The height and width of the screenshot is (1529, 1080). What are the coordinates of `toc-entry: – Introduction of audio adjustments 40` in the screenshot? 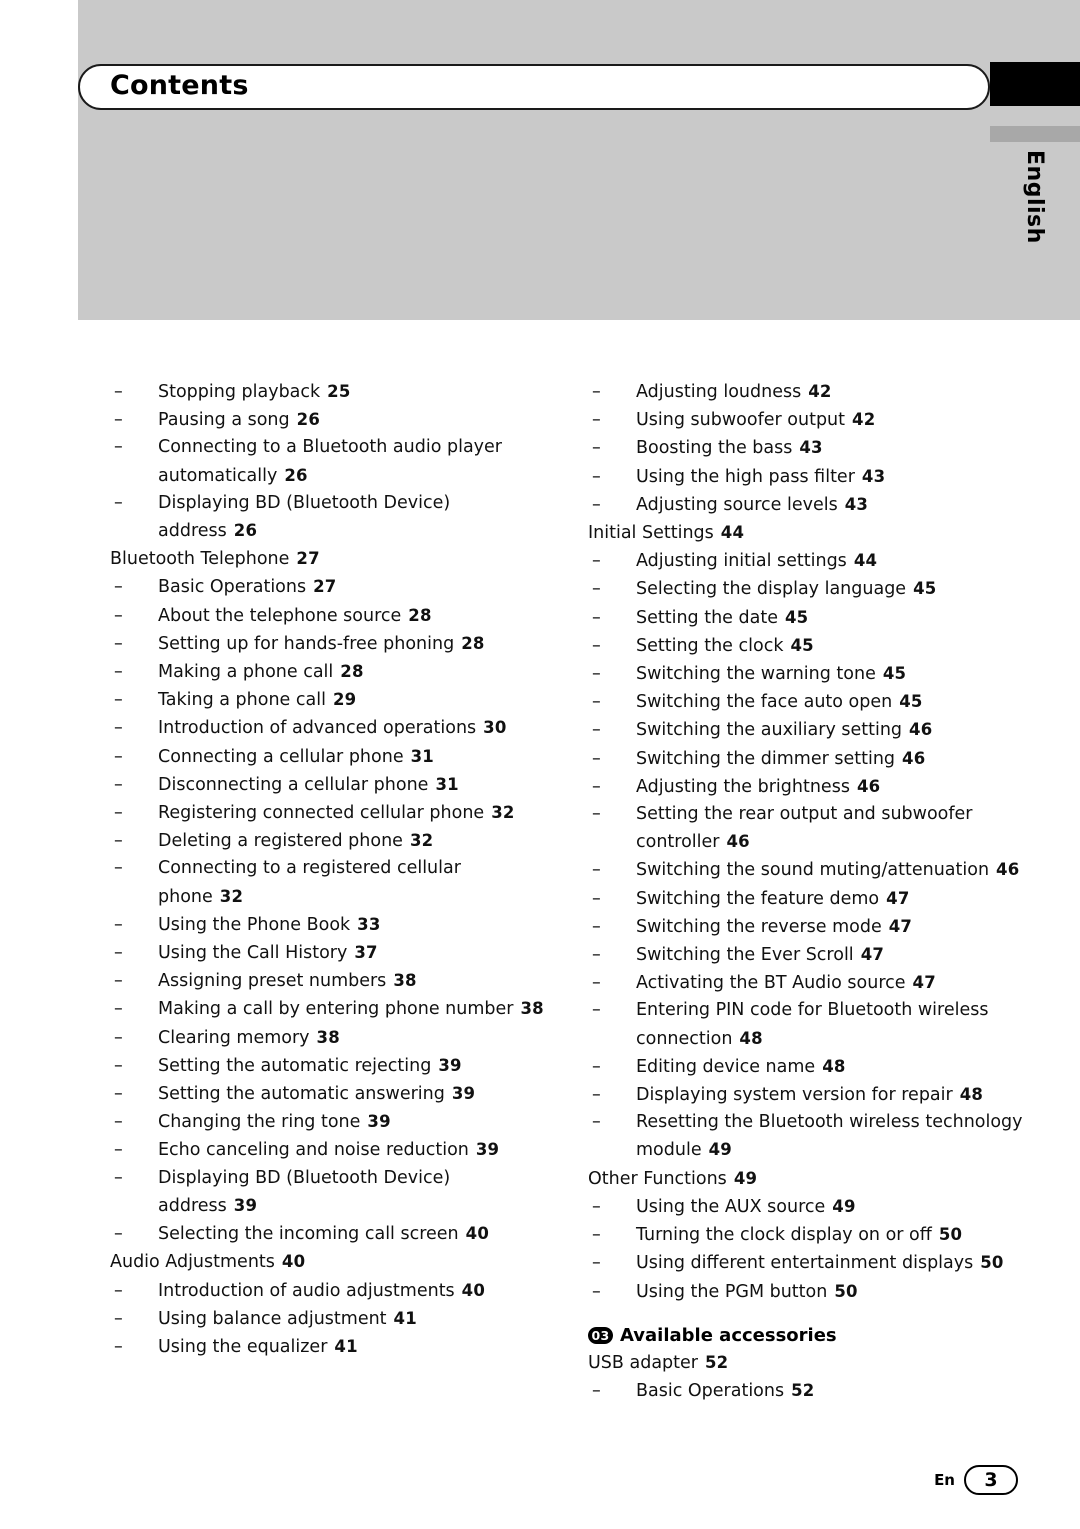 It's located at (330, 1291).